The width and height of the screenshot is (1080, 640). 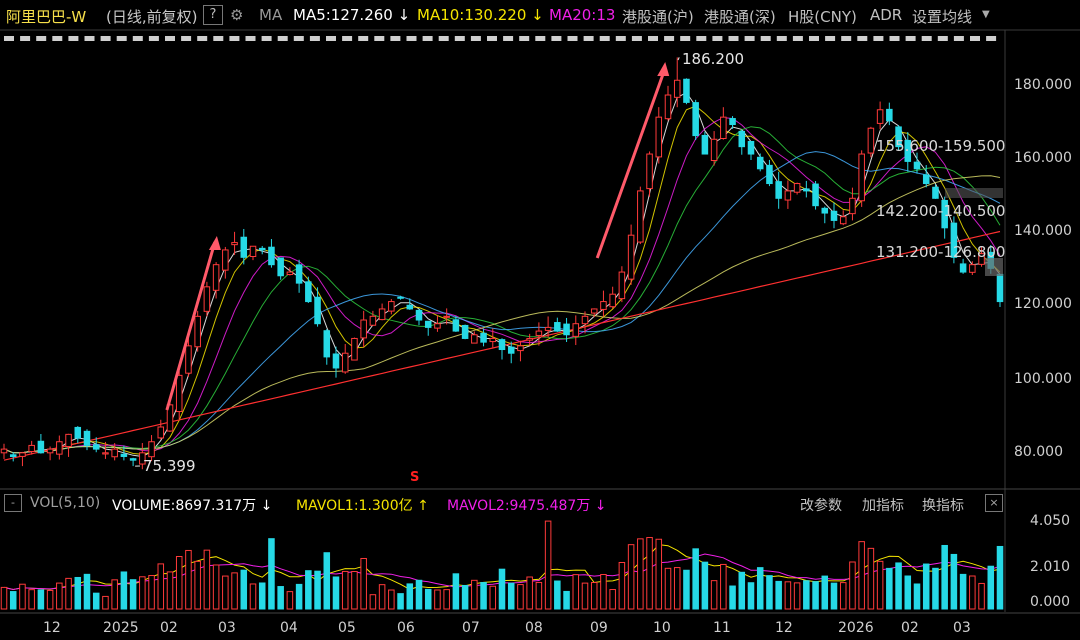 What do you see at coordinates (994, 503) in the screenshot?
I see `close-icon: ×` at bounding box center [994, 503].